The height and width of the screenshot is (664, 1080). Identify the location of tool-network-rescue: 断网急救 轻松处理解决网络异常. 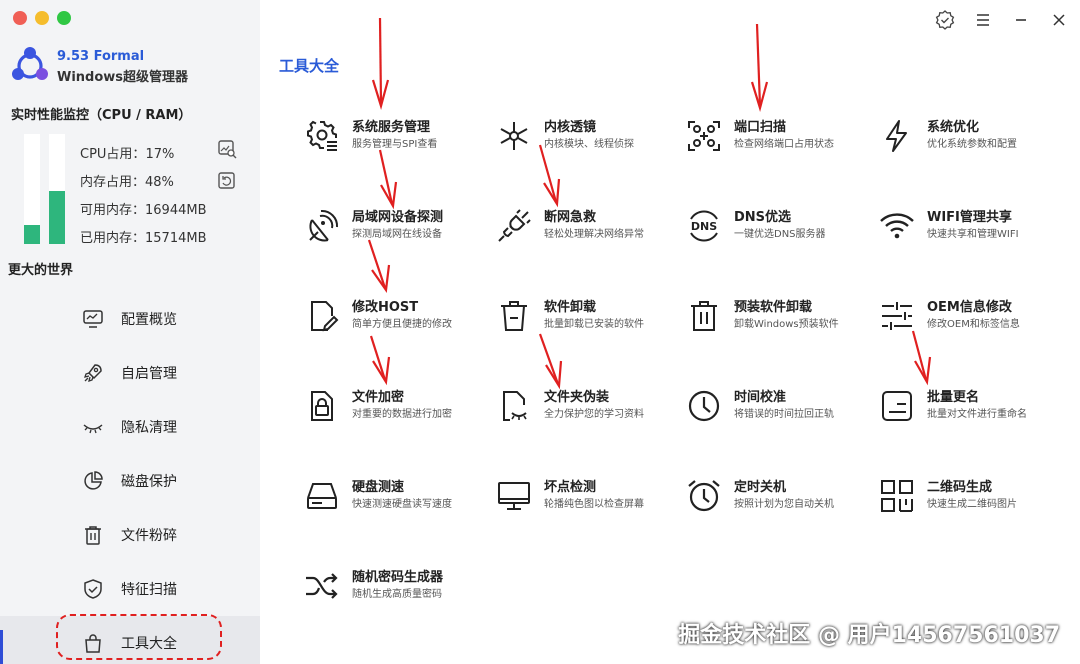
(588, 226).